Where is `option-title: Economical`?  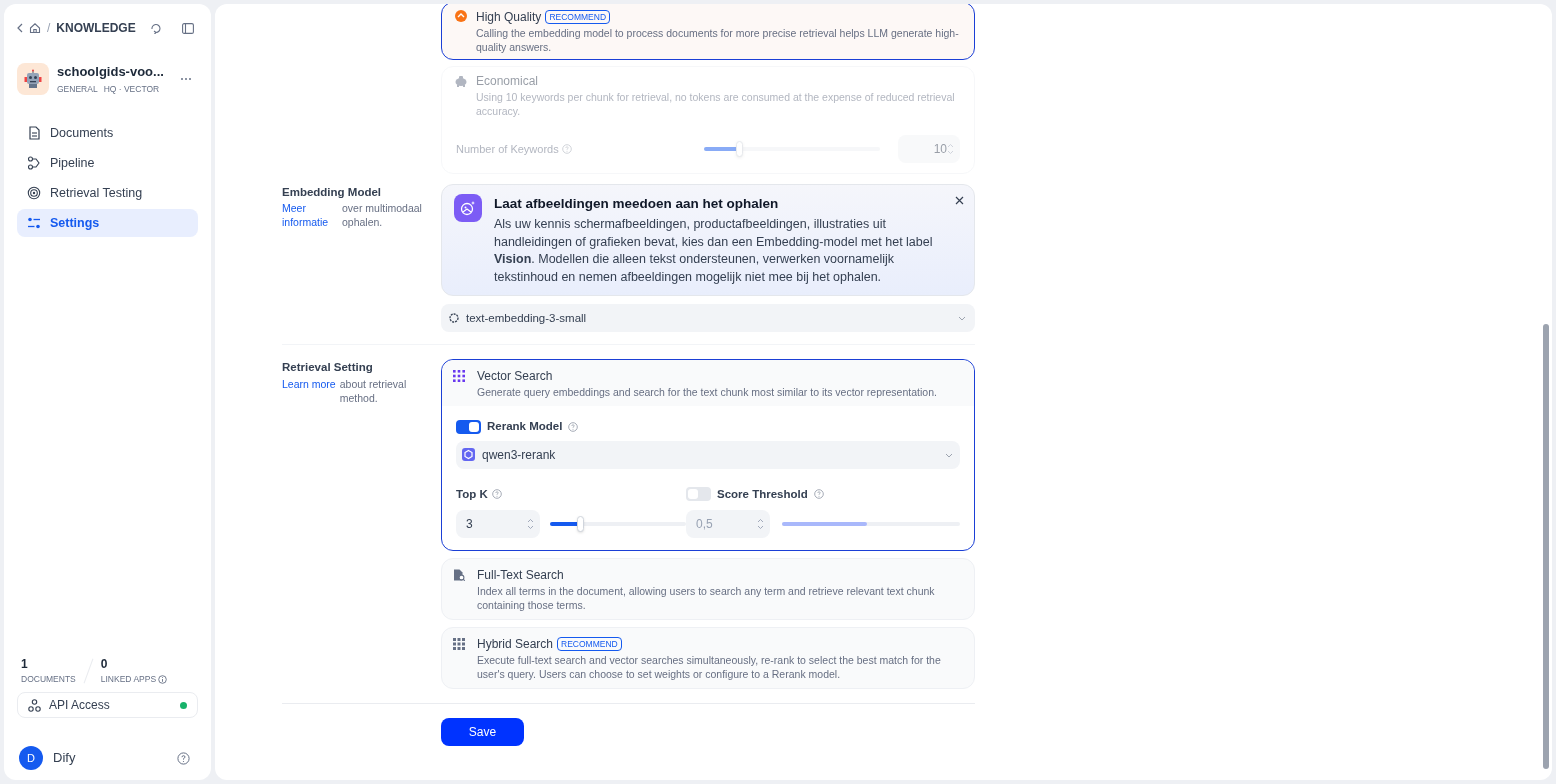 option-title: Economical is located at coordinates (507, 81).